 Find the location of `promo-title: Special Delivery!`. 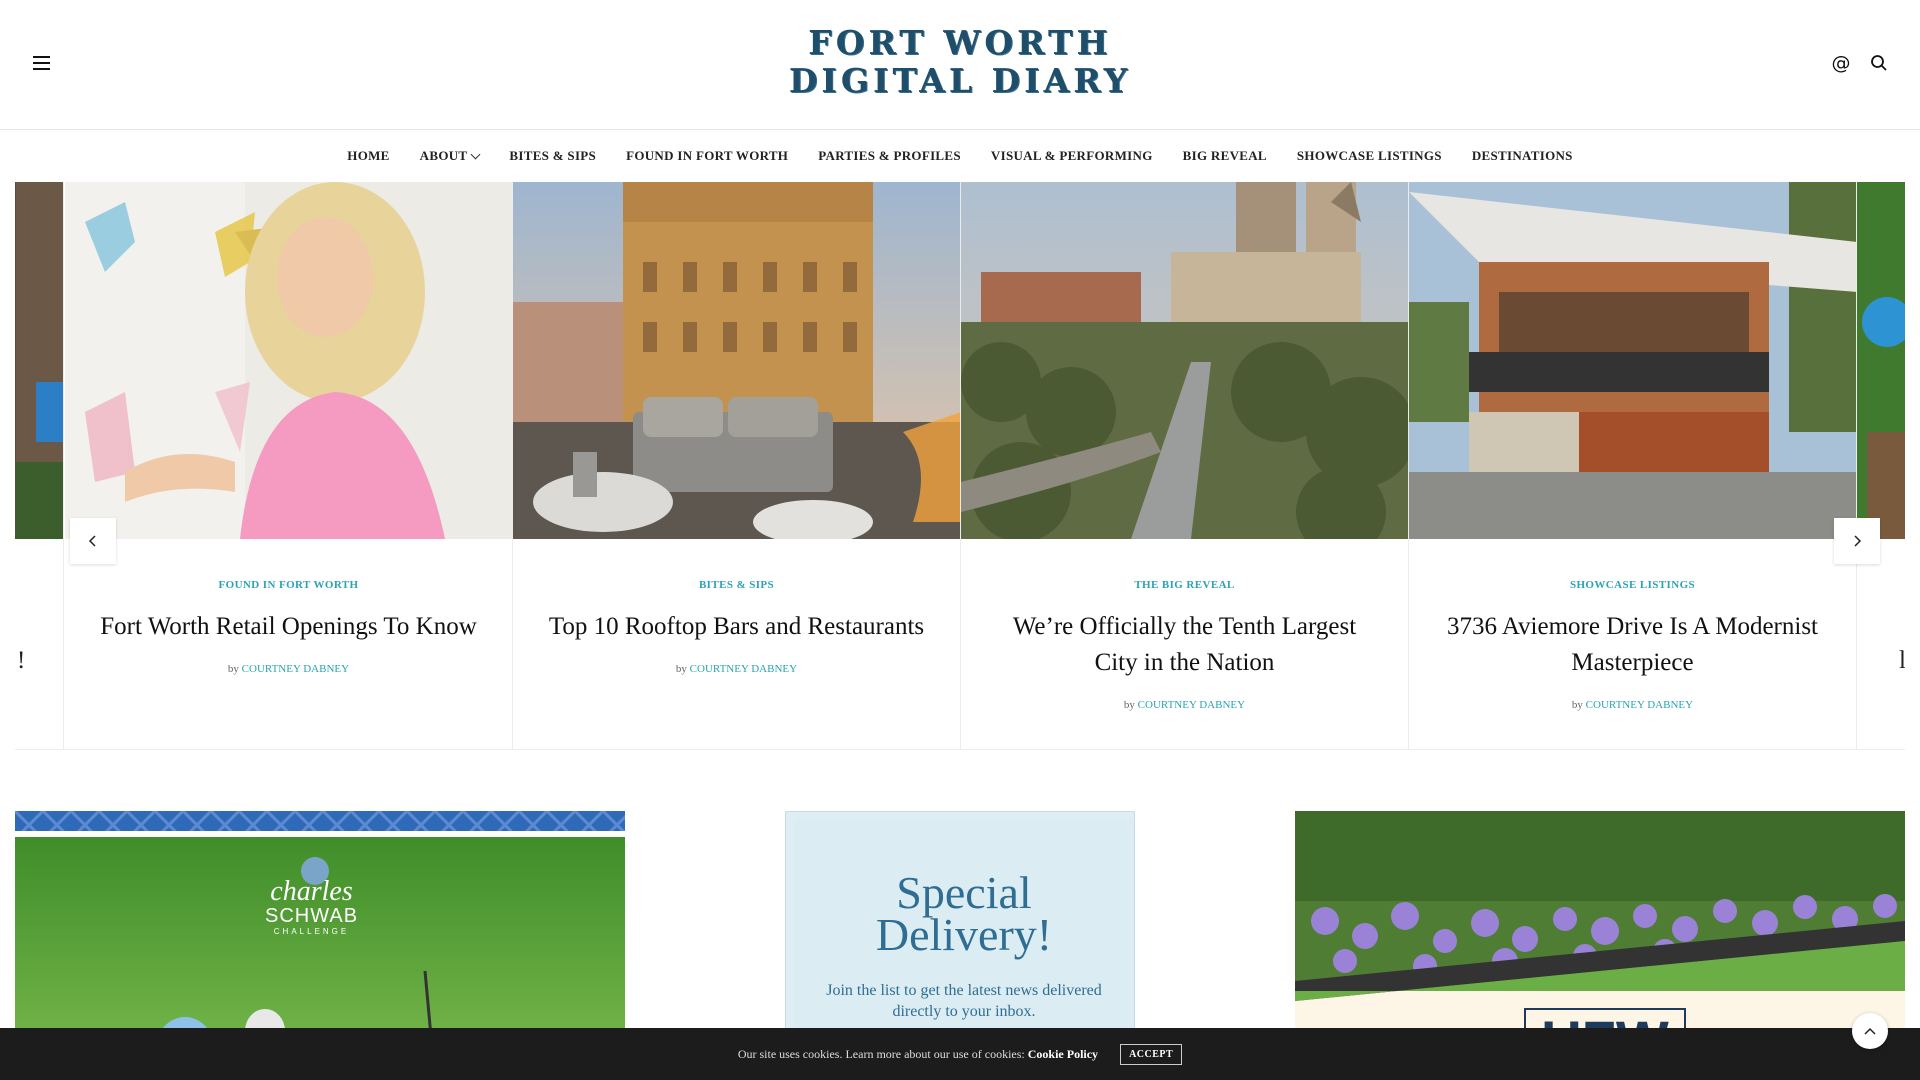

promo-title: Special Delivery! is located at coordinates (964, 913).